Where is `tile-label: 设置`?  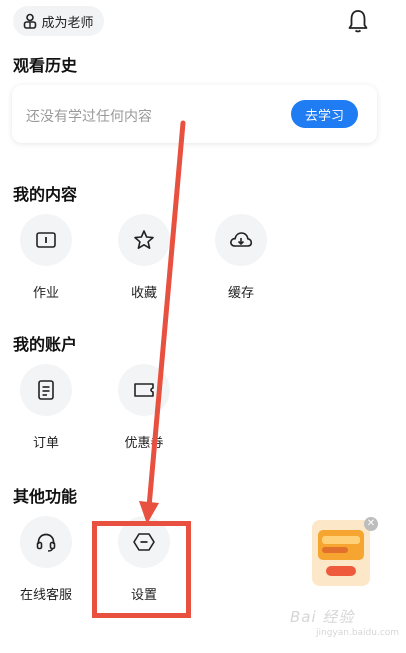 tile-label: 设置 is located at coordinates (143, 595).